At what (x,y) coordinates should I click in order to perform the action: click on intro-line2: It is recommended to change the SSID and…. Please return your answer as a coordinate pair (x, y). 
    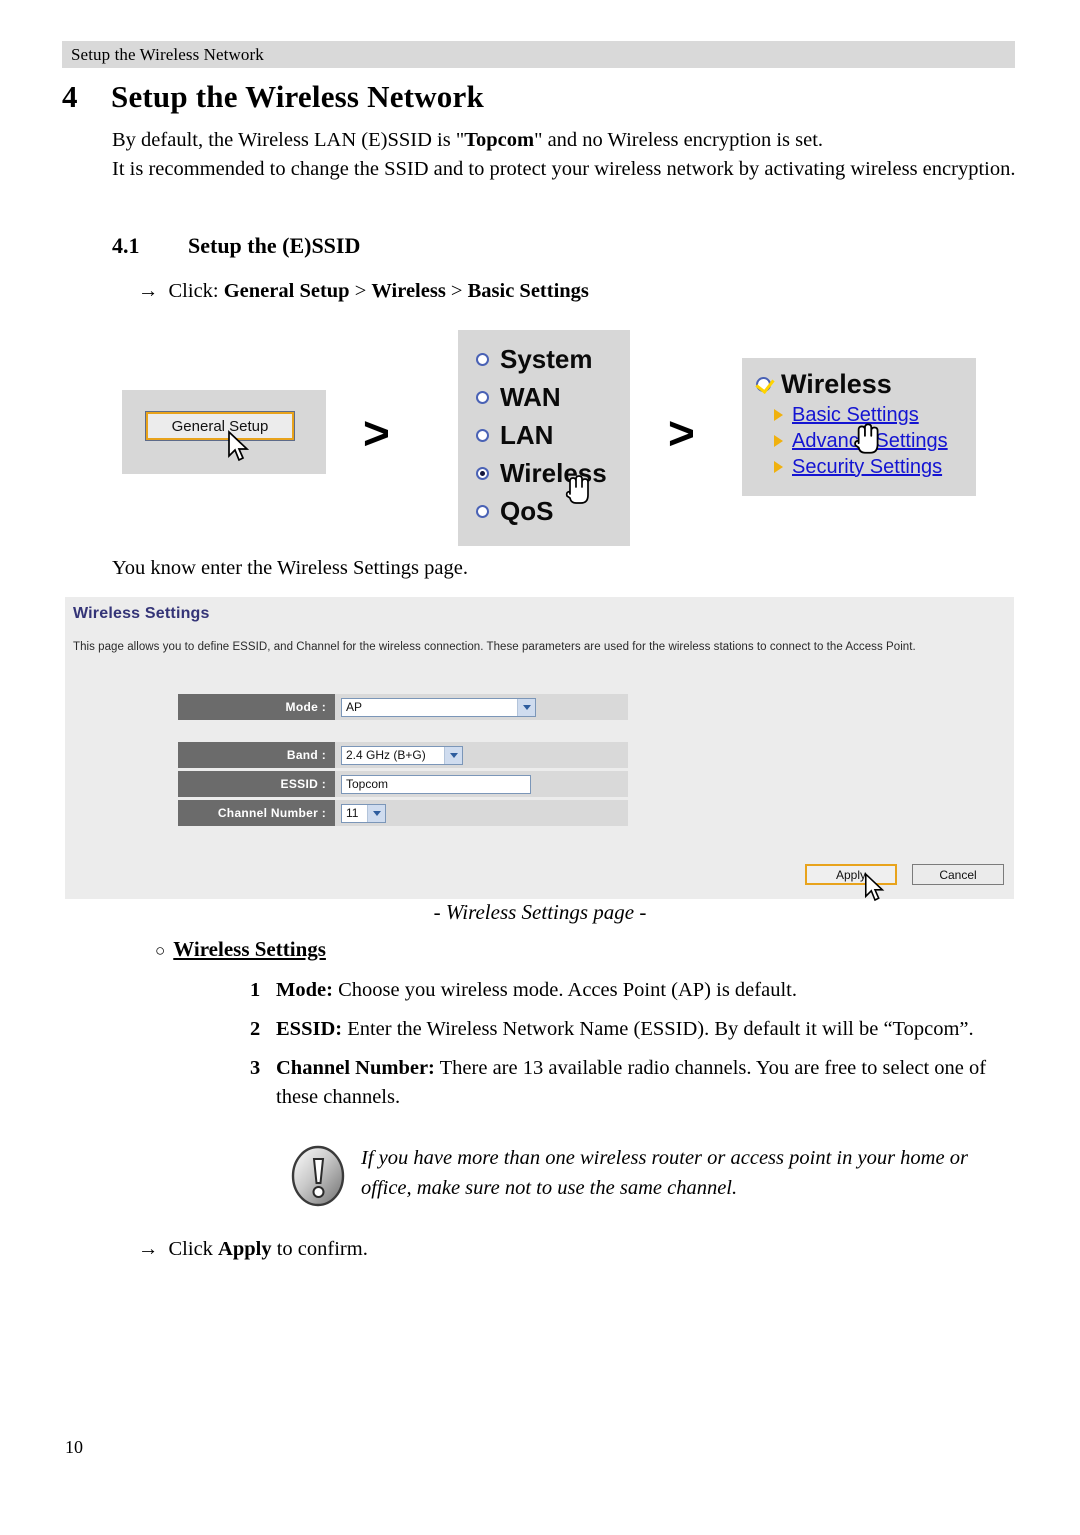
    Looking at the image, I should click on (564, 169).